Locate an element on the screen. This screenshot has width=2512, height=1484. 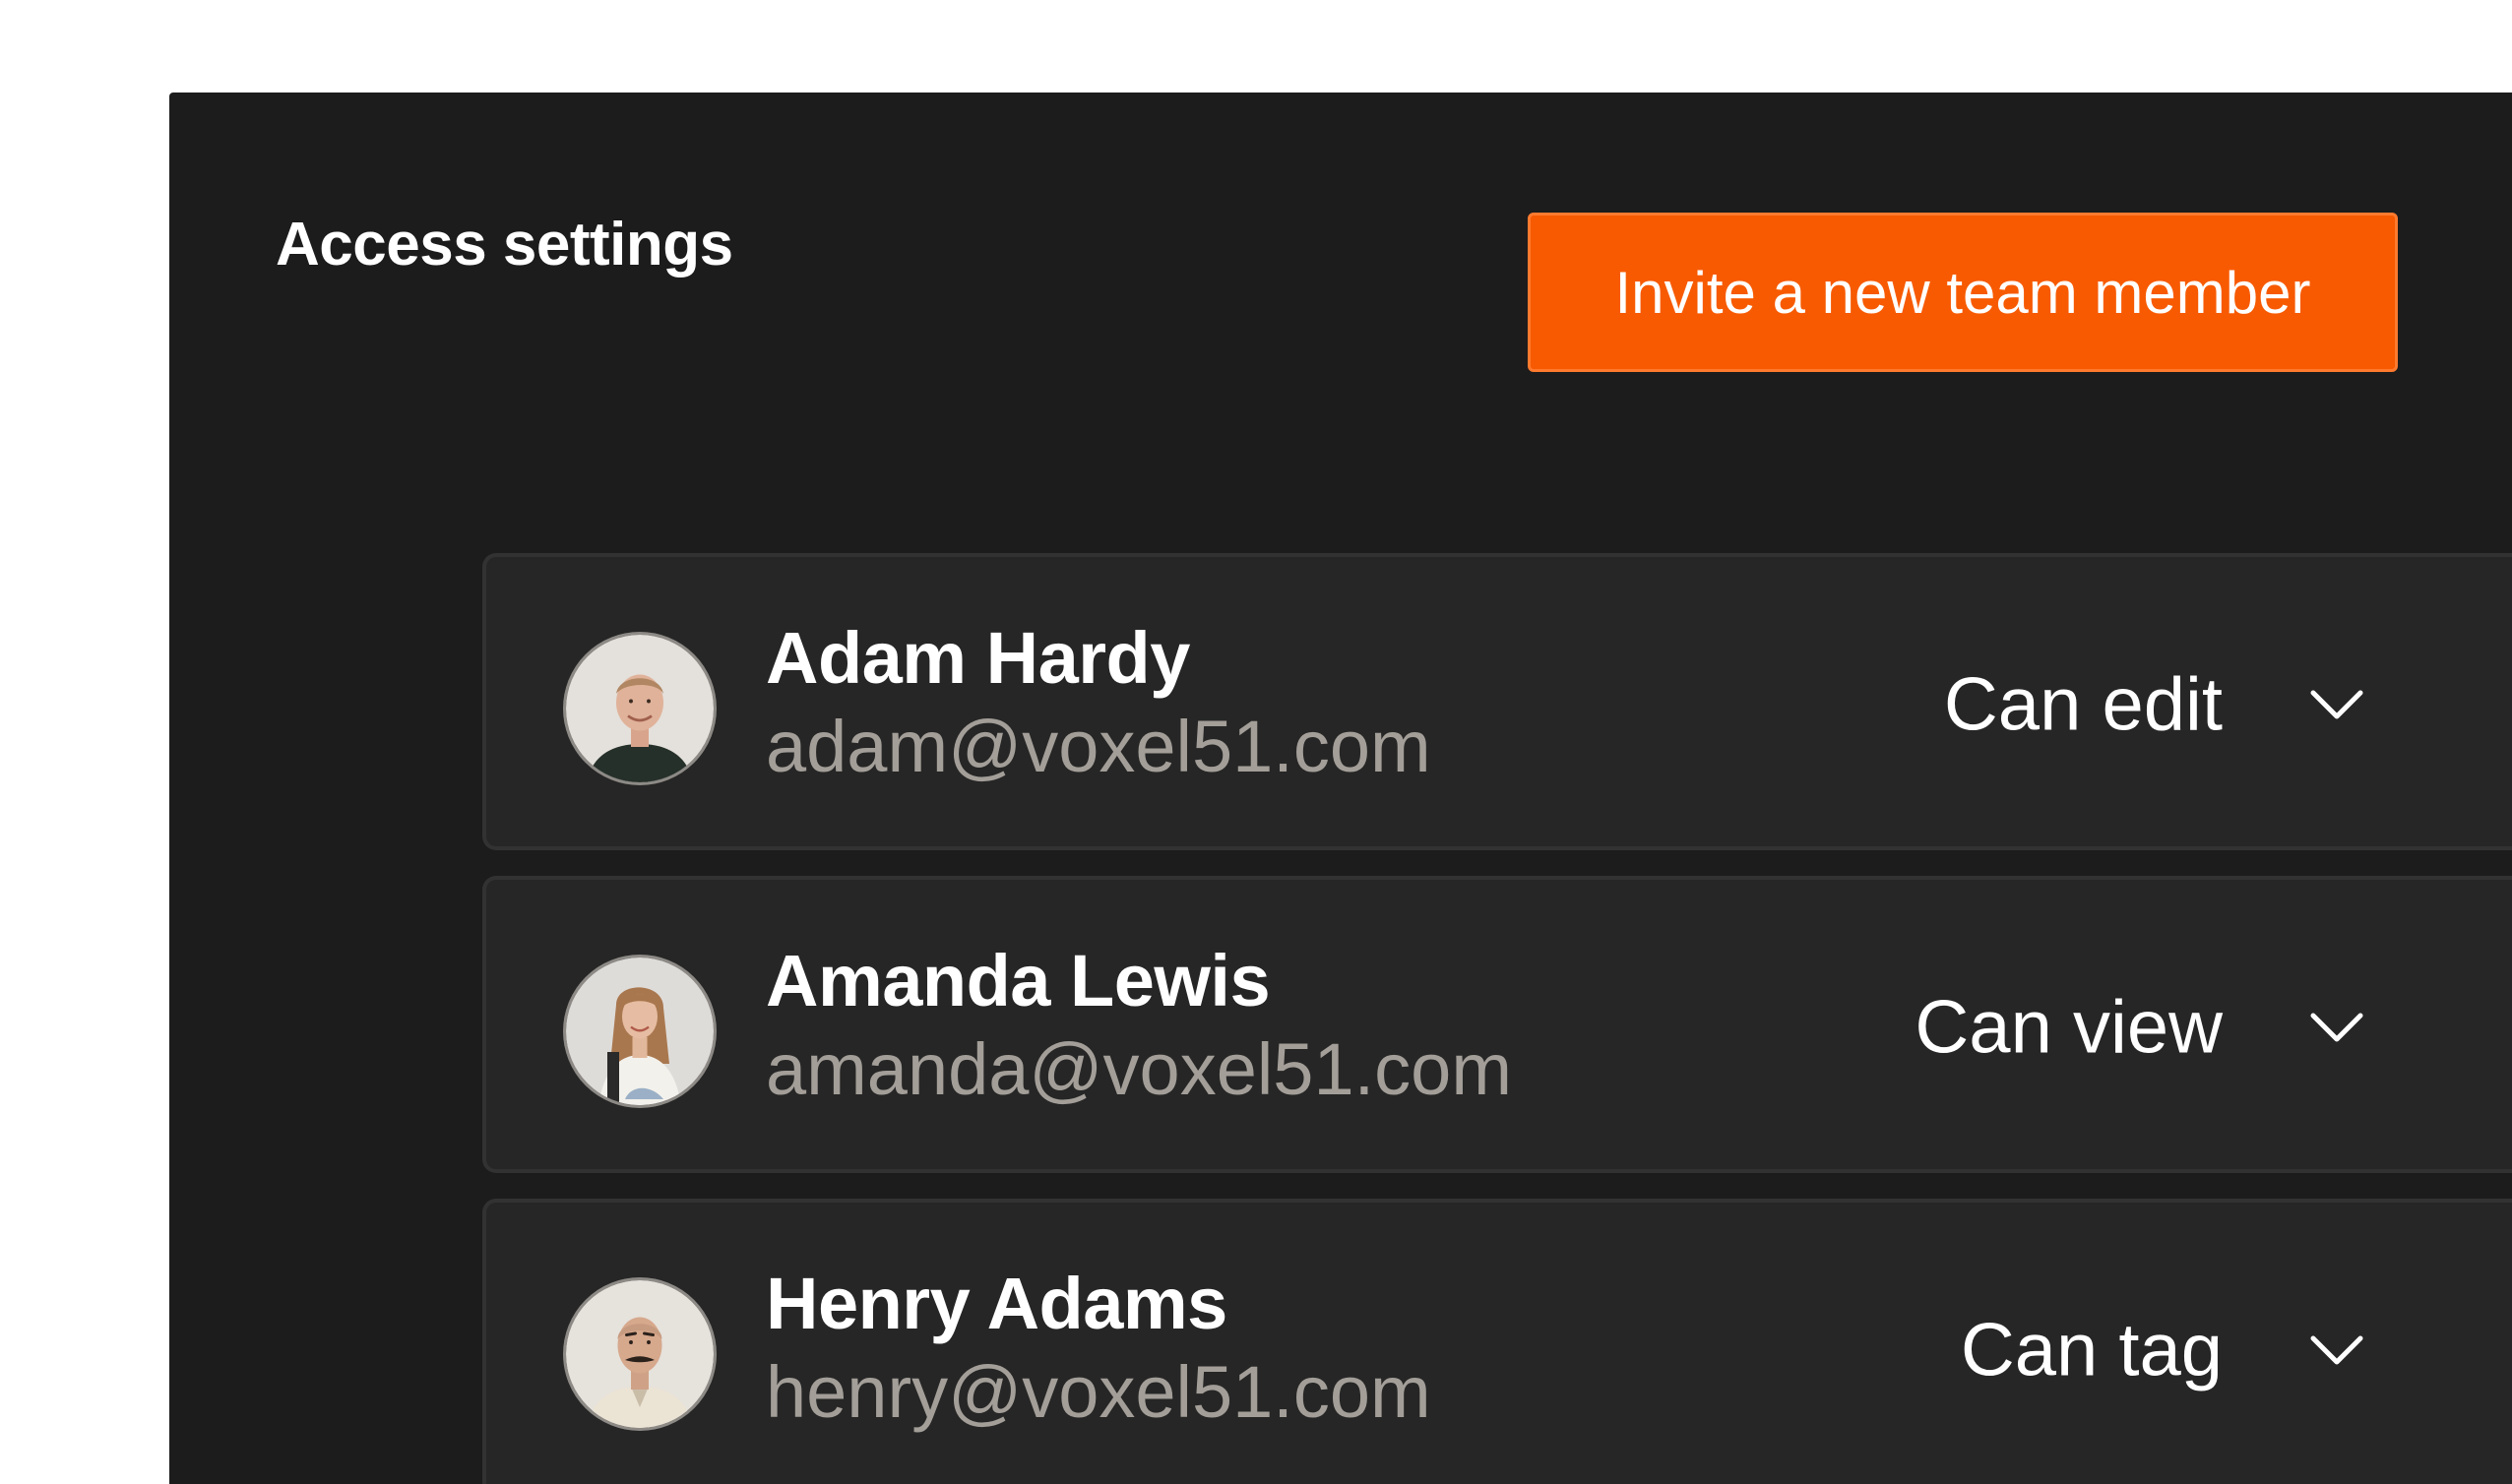
member-email: henry@voxel51.com is located at coordinates (1098, 1392).